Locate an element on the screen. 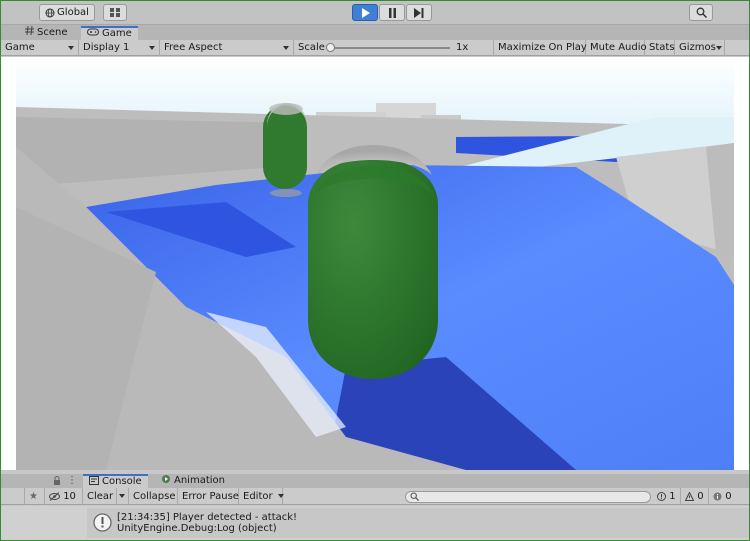 This screenshot has width=750, height=541. info-icon is located at coordinates (719, 496).